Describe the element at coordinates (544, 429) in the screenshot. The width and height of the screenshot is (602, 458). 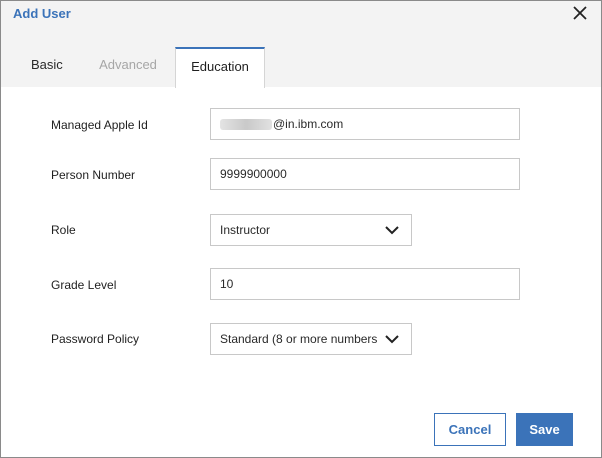
I see `save-button: Save` at that location.